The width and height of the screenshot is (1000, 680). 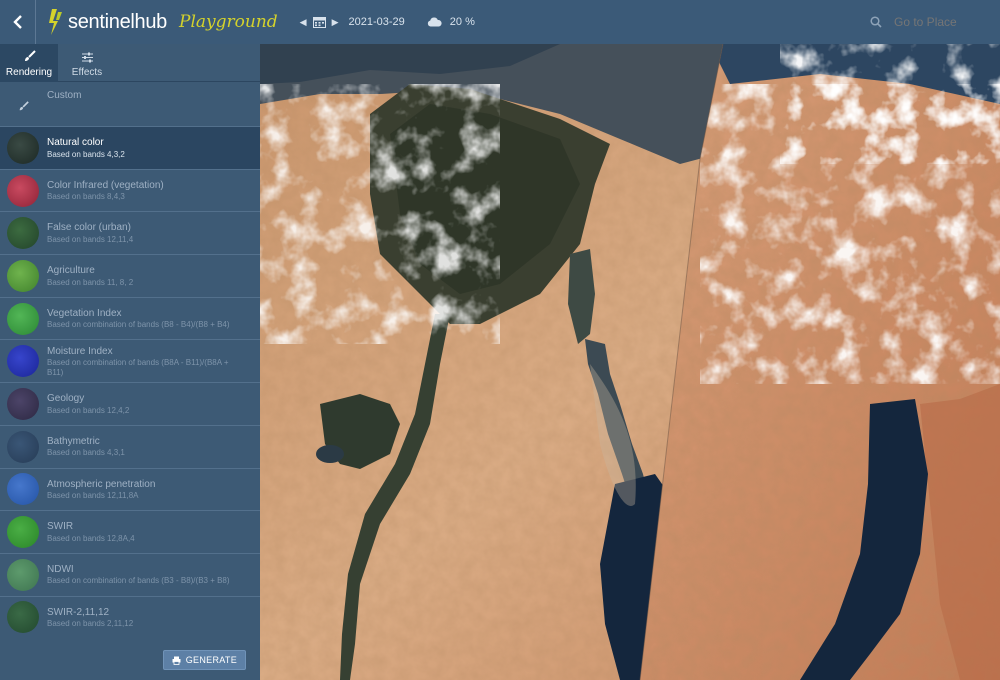 What do you see at coordinates (87, 57) in the screenshot?
I see `sliders-icon` at bounding box center [87, 57].